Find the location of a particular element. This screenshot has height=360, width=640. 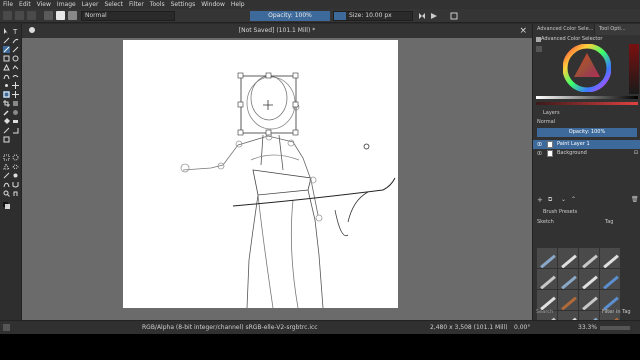

value-slider is located at coordinates (587, 97).